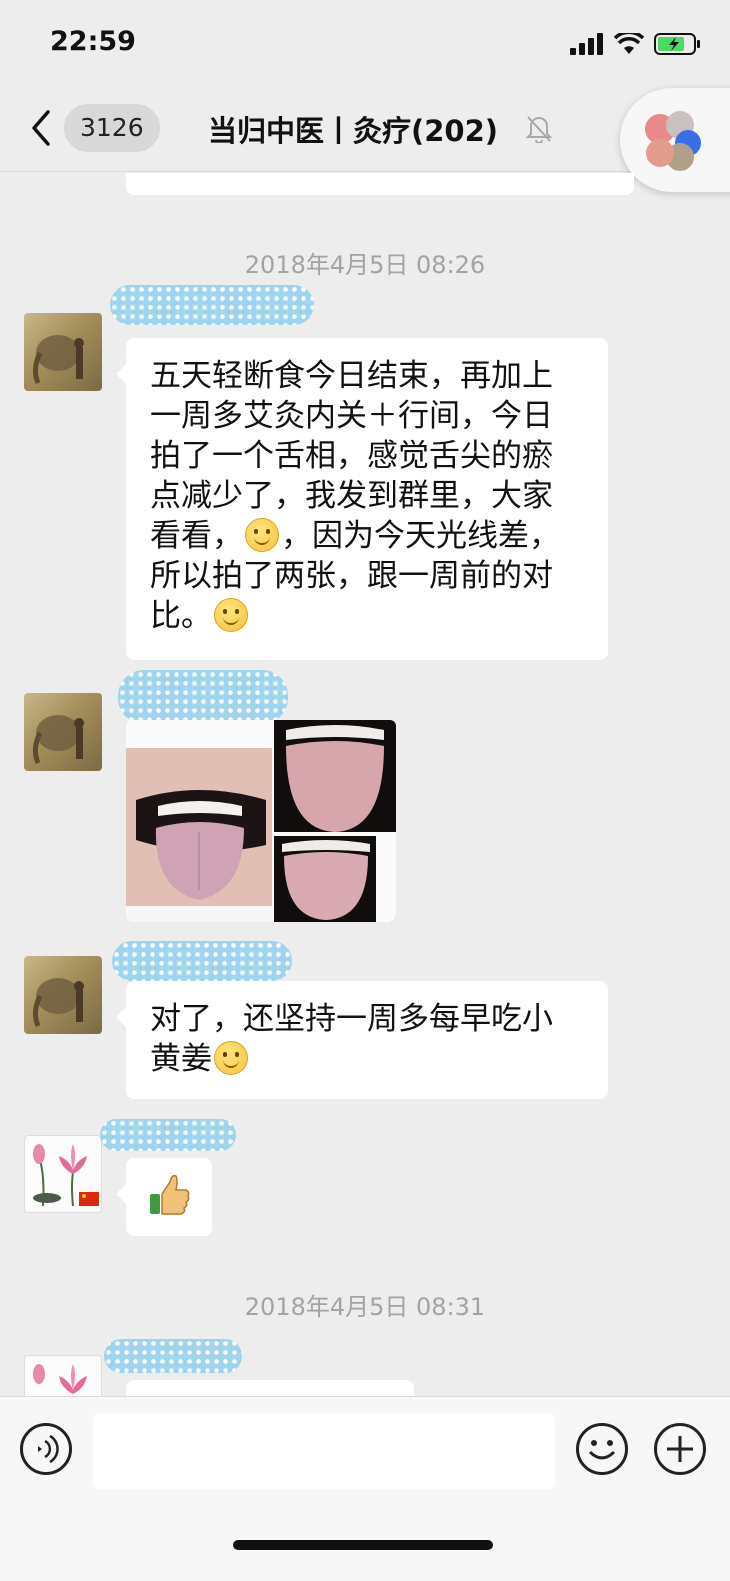  Describe the element at coordinates (420, 536) in the screenshot. I see `message-text: ，因为今天光线差，` at that location.